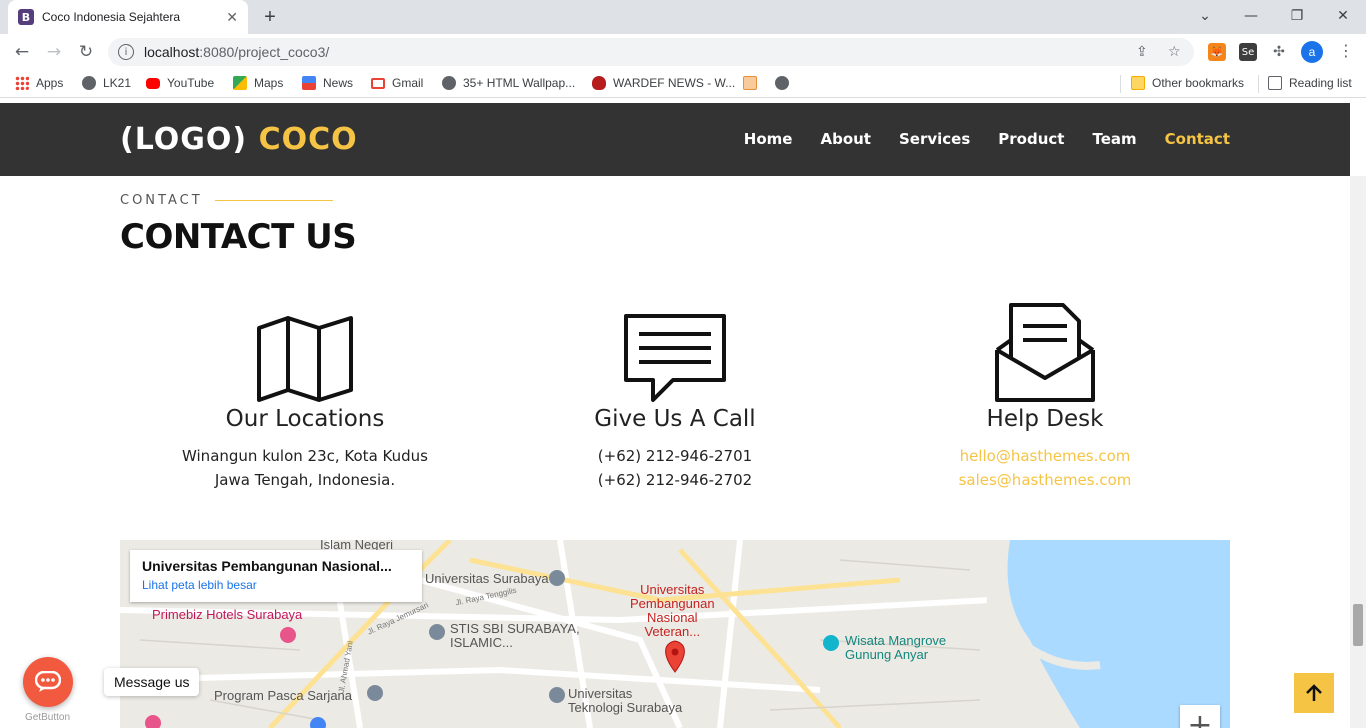  I want to click on email-sales-link: sales@hasthemes.com, so click(1045, 480).